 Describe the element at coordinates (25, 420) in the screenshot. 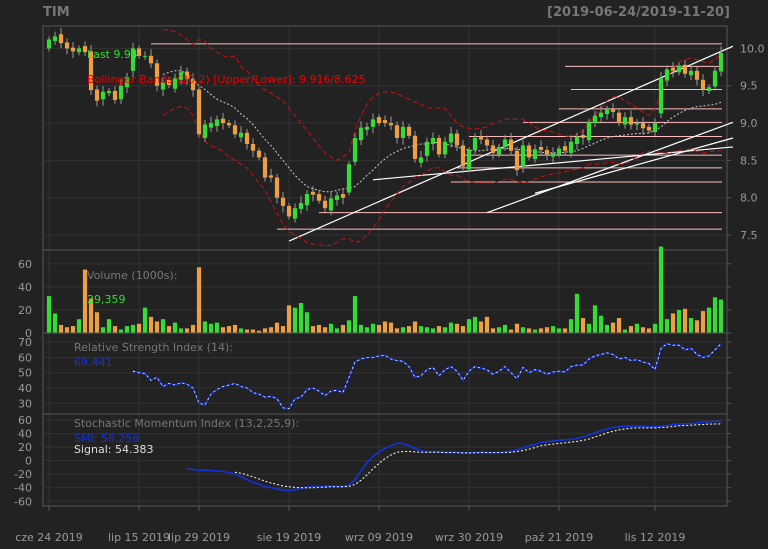

I see `smi-panel-tick-label: 60` at that location.